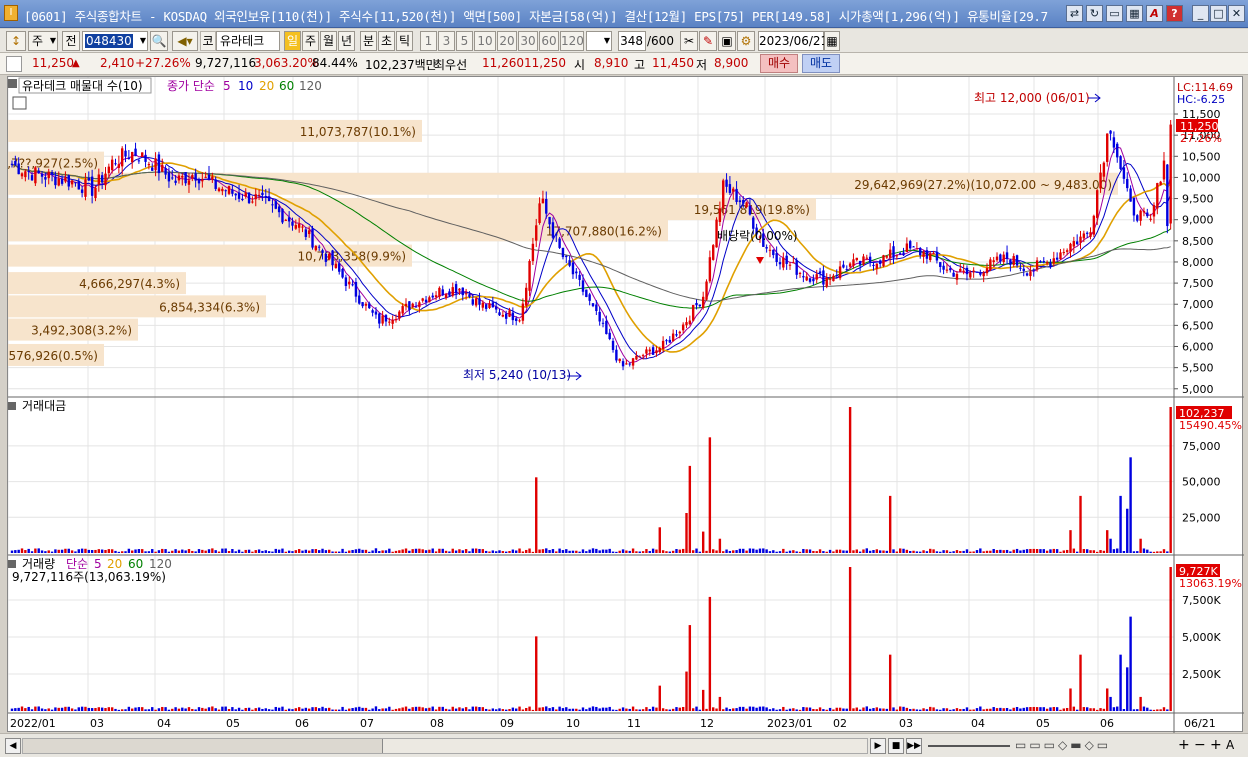 The image size is (1248, 757). Describe the element at coordinates (746, 41) in the screenshot. I see `settings-icon: ⚙` at that location.